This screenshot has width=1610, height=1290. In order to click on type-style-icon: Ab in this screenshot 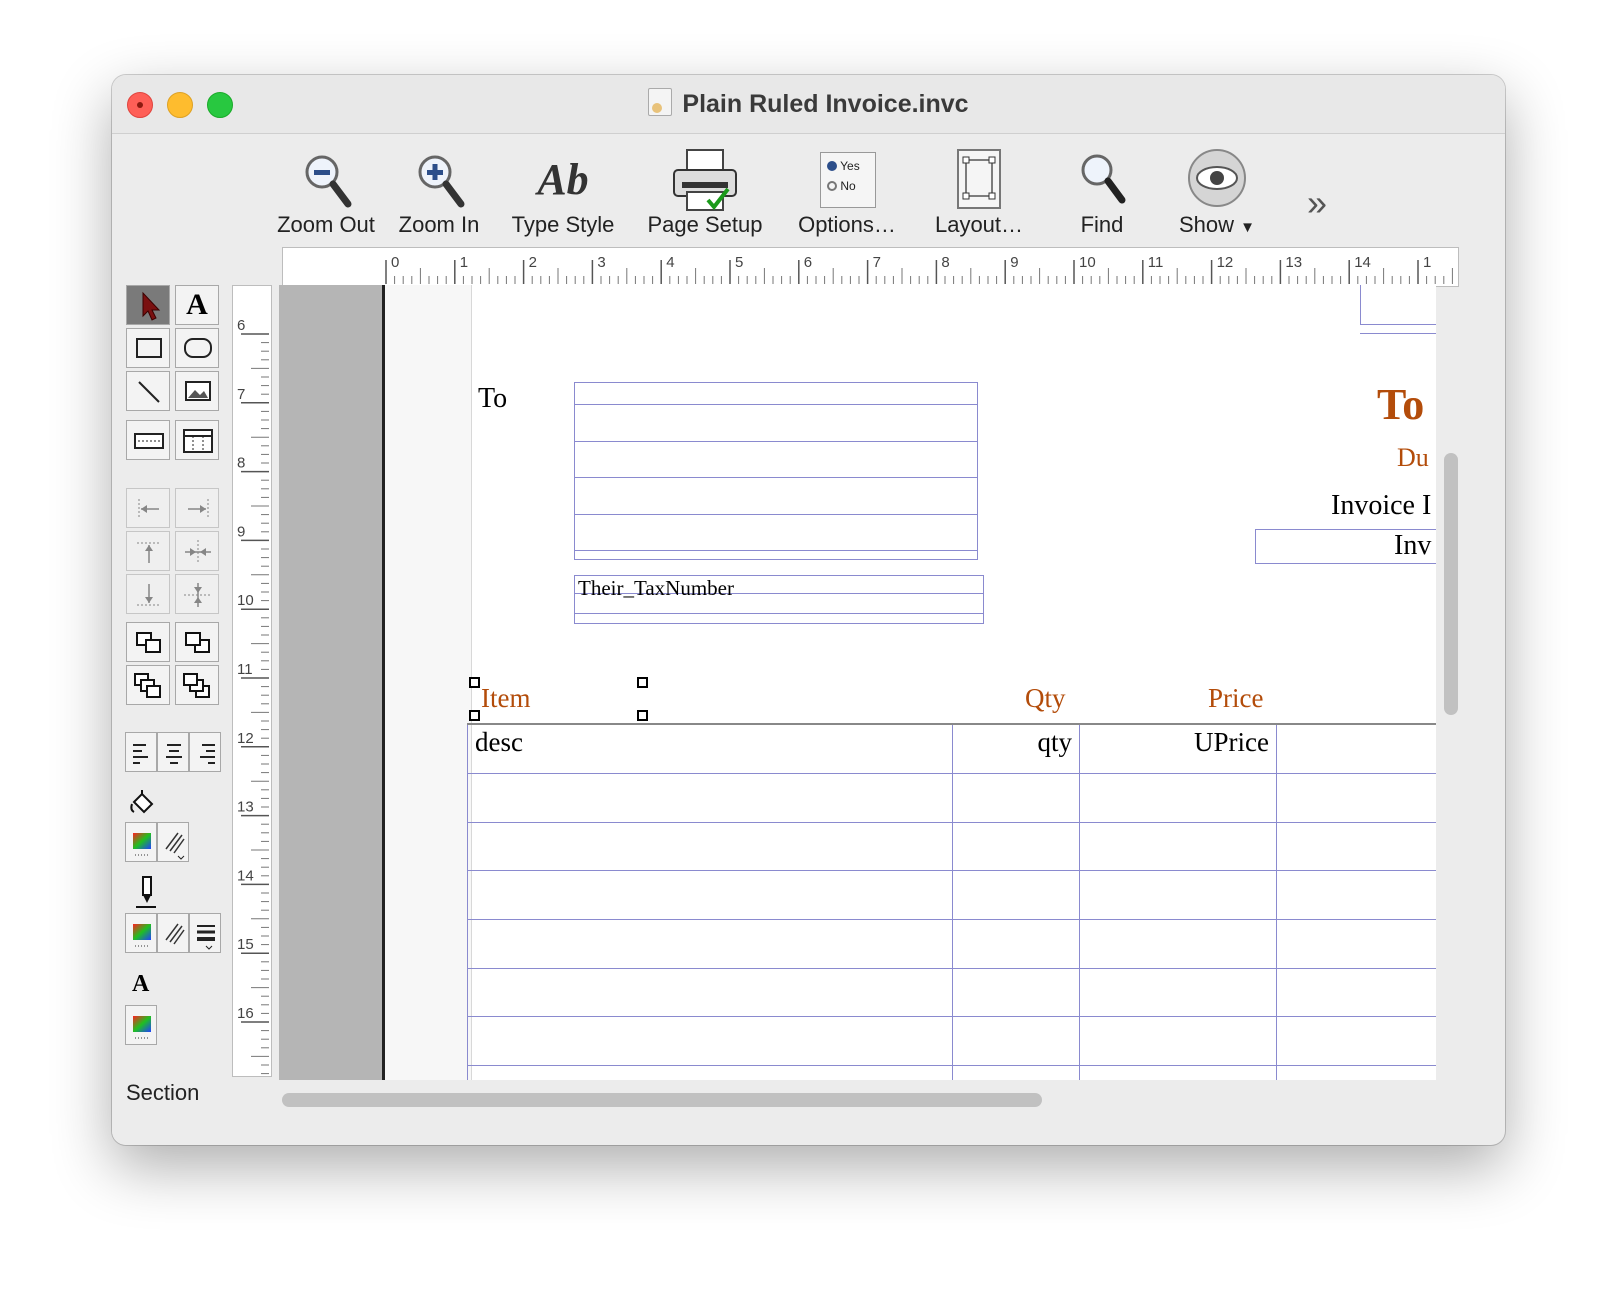, I will do `click(563, 180)`.